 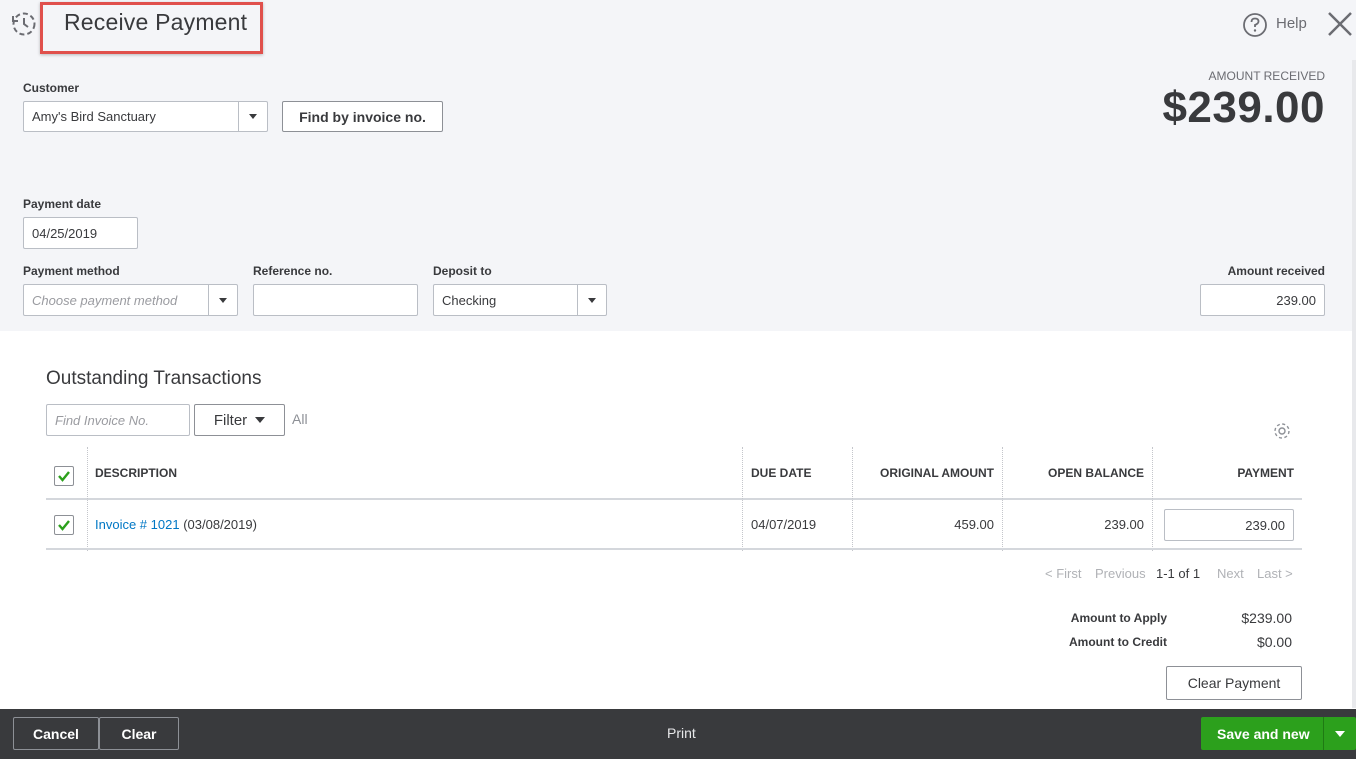 I want to click on column-header-due-date: DUE DATE, so click(x=781, y=473).